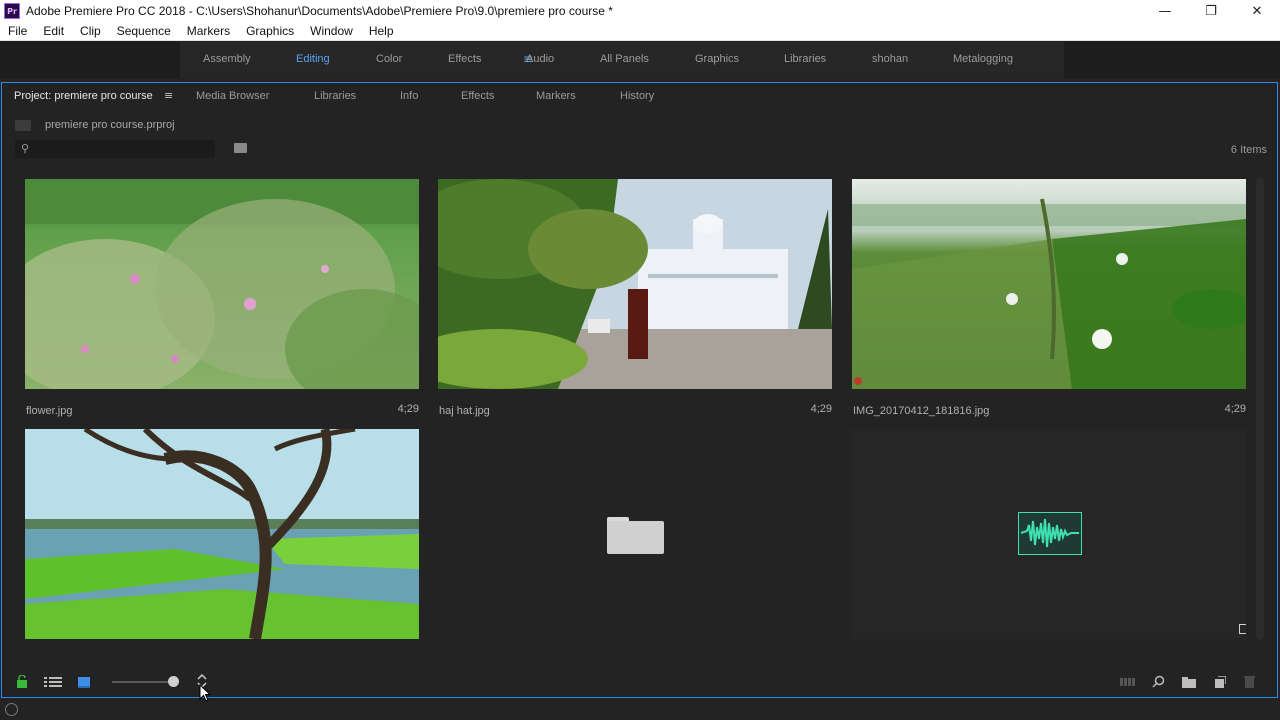 The height and width of the screenshot is (720, 1280). What do you see at coordinates (144, 31) in the screenshot?
I see `menu-sequence: Sequence` at bounding box center [144, 31].